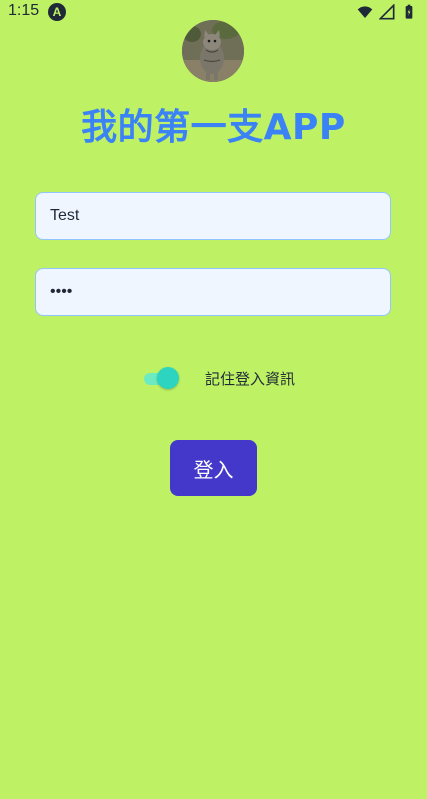 The height and width of the screenshot is (799, 427). I want to click on remember-row: 記住登入資訊, so click(213, 378).